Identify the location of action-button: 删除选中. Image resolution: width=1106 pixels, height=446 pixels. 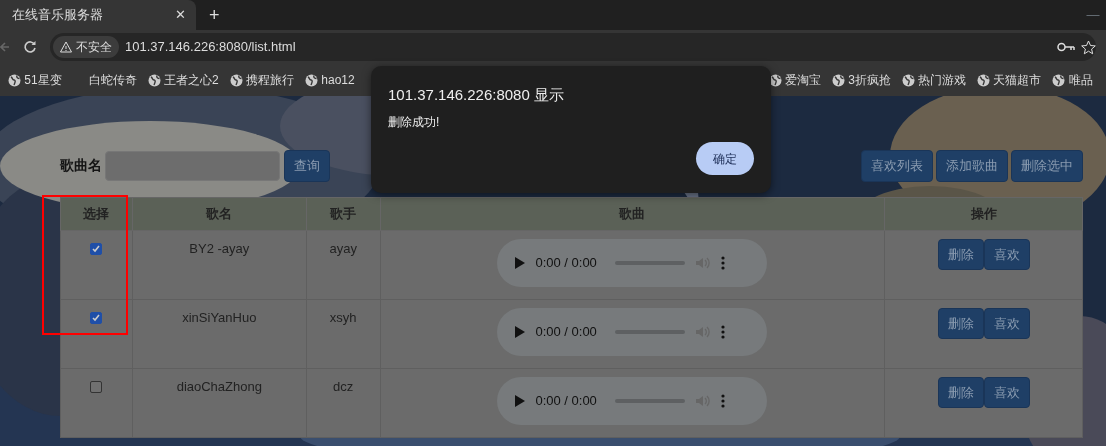
(1047, 166).